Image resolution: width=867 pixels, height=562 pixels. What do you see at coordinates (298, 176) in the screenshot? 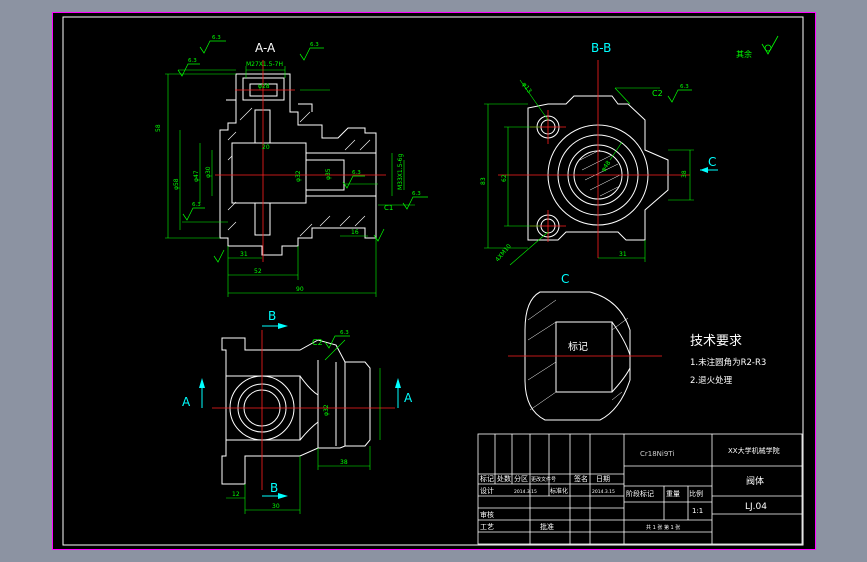
I see `dim-aa-phi32: φ32` at bounding box center [298, 176].